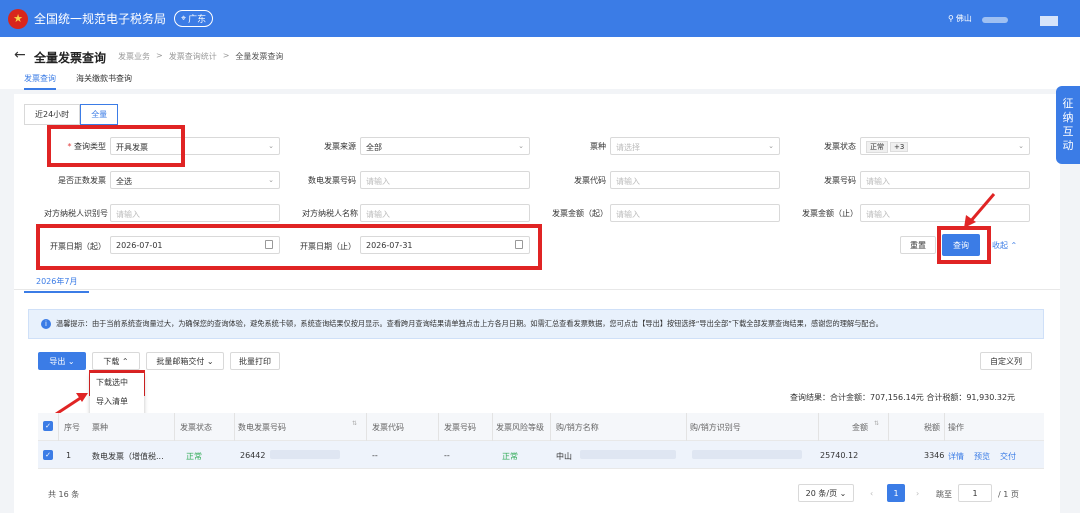 The width and height of the screenshot is (1080, 513). What do you see at coordinates (445, 180) in the screenshot?
I see `digital-no-input: 请输入` at bounding box center [445, 180].